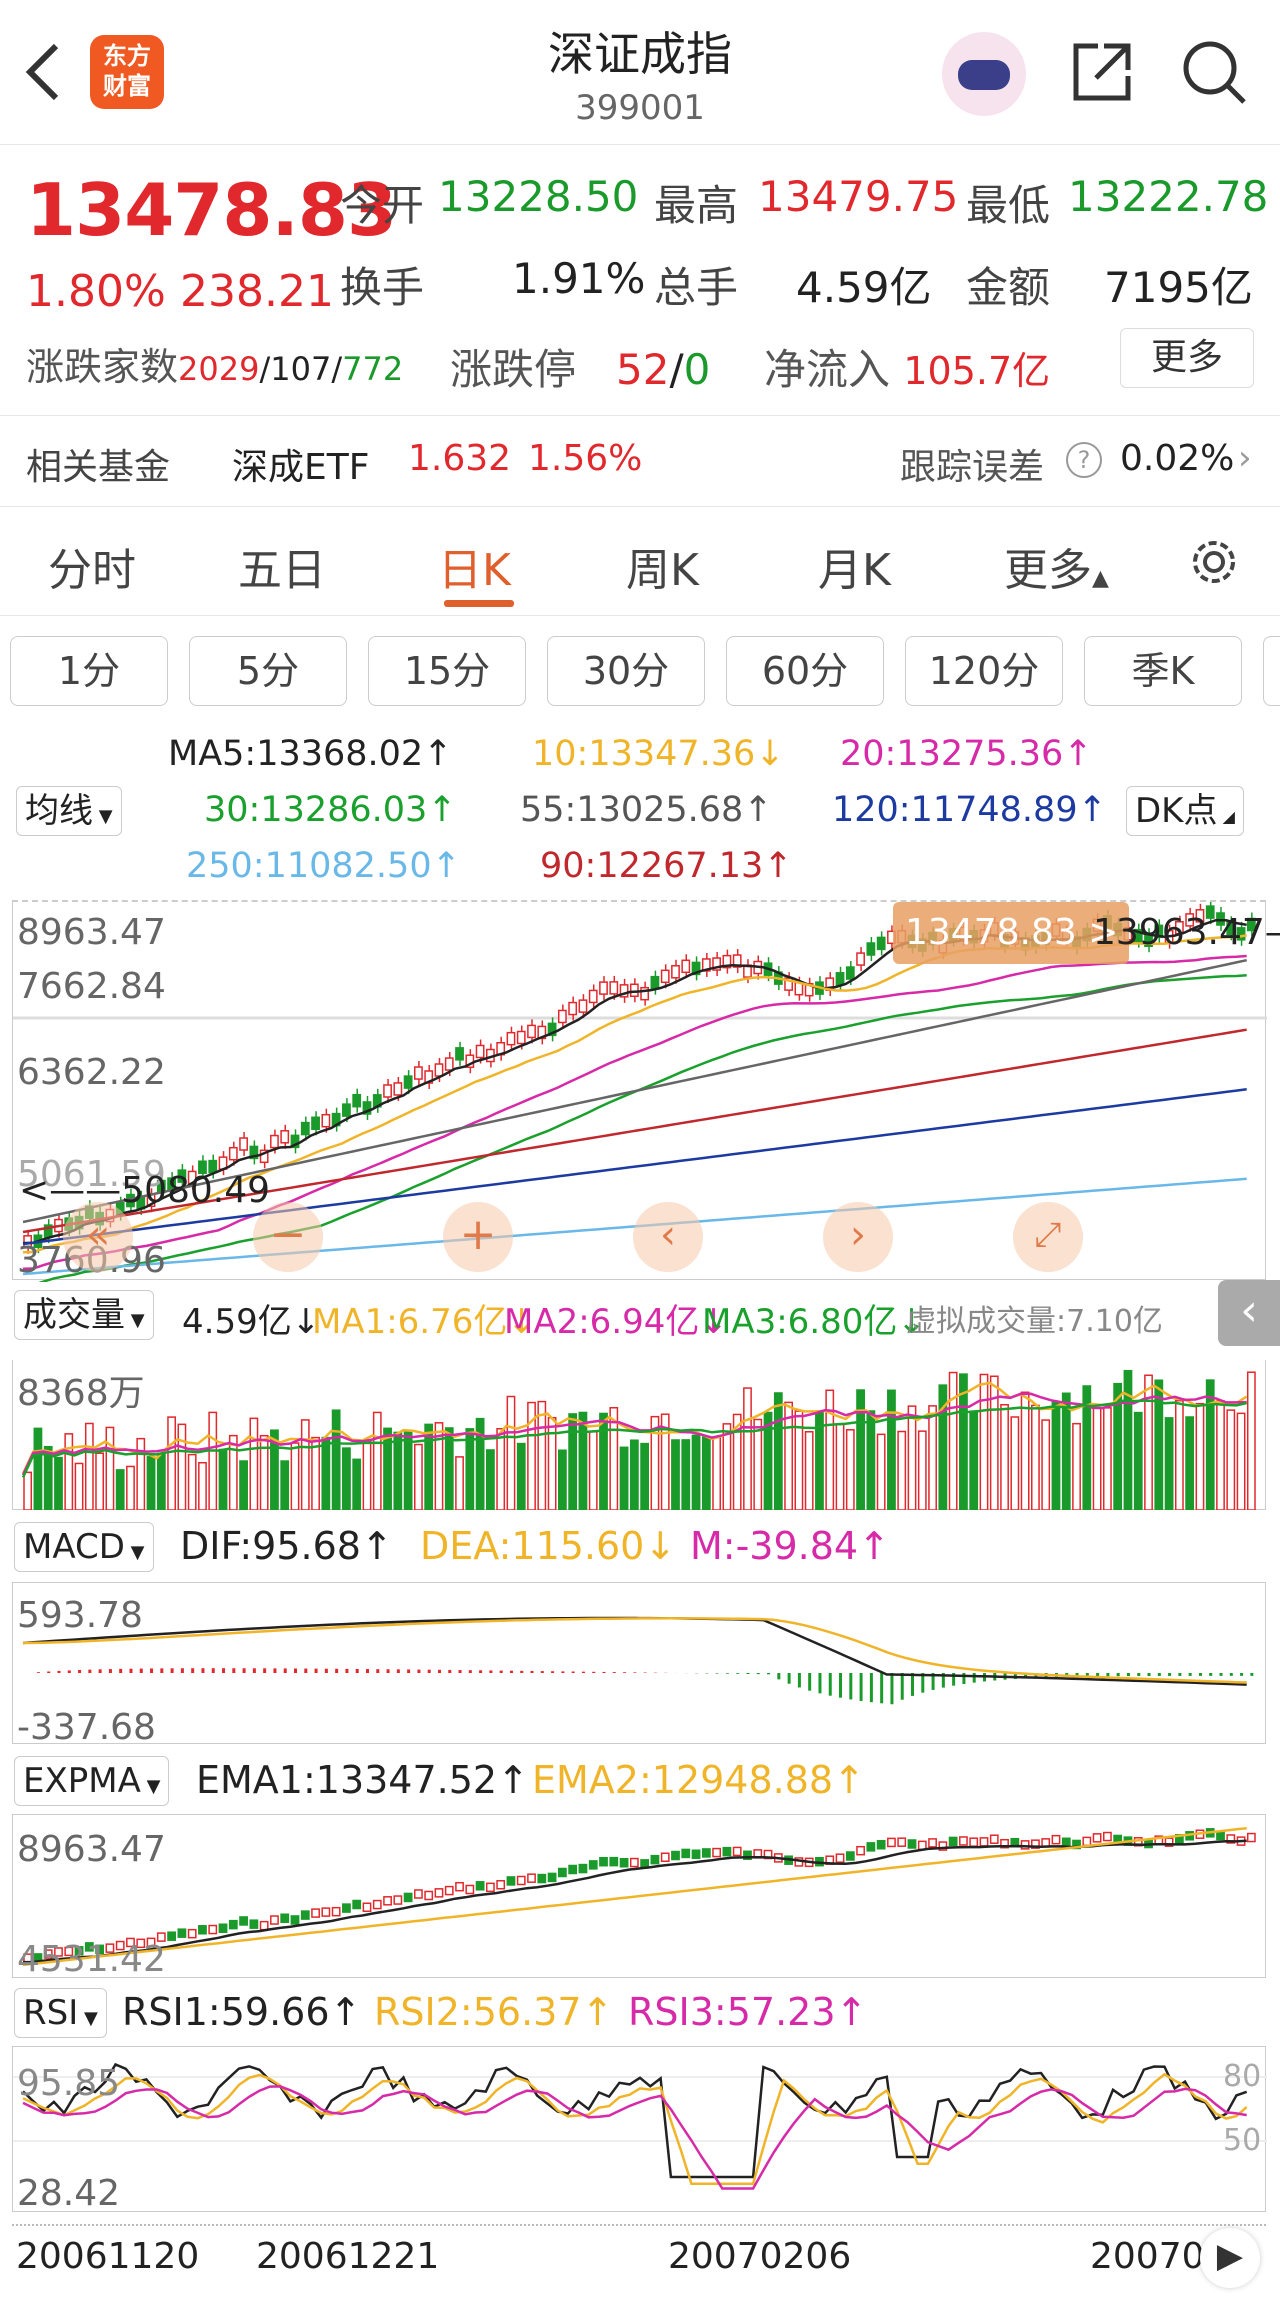  I want to click on macd-m: M:-39.84↑, so click(790, 1546).